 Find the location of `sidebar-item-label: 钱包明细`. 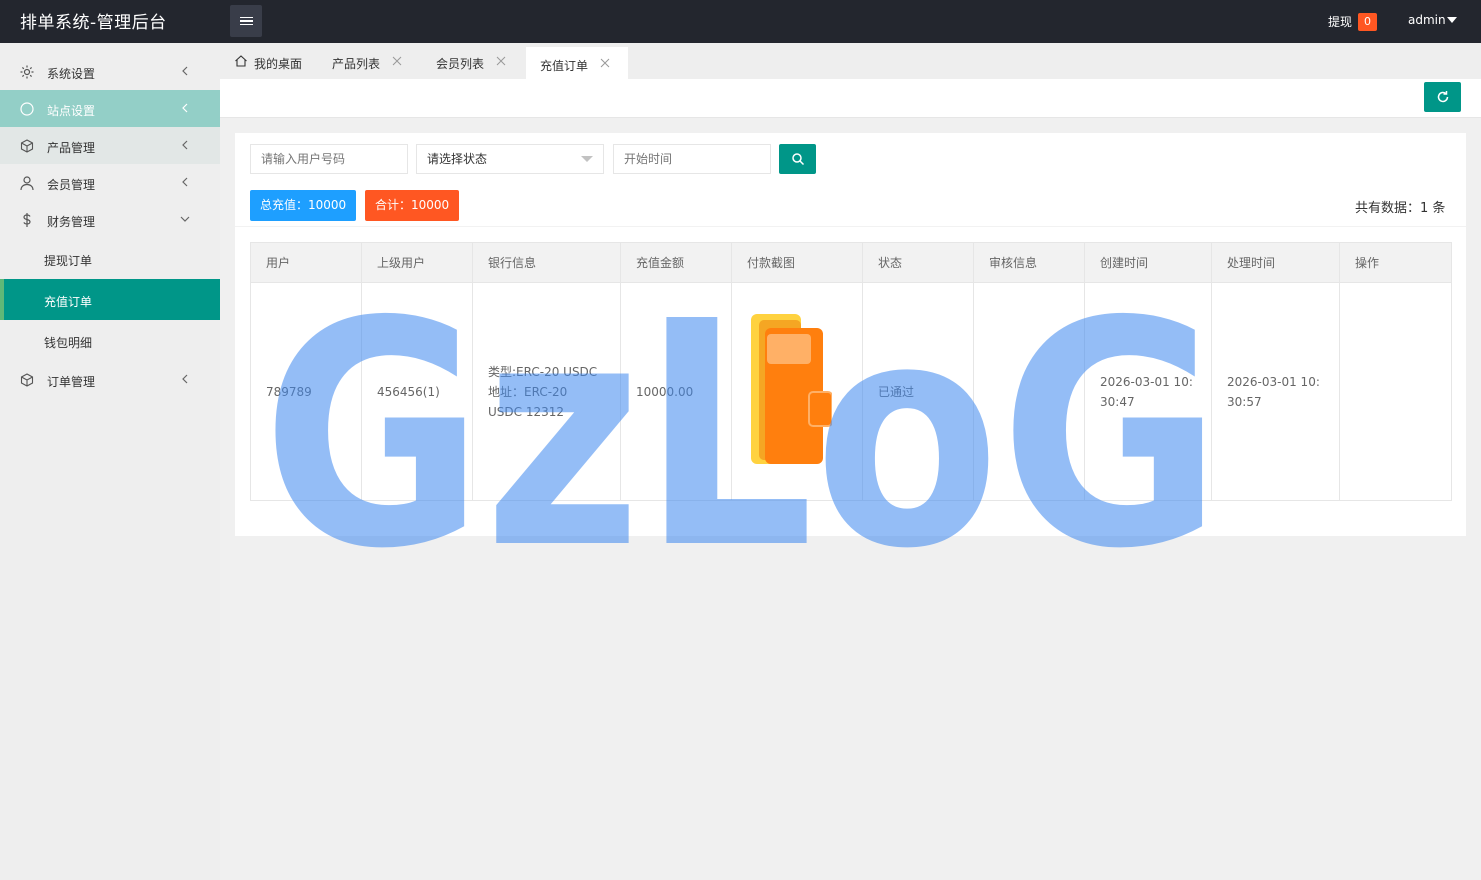

sidebar-item-label: 钱包明细 is located at coordinates (68, 343).